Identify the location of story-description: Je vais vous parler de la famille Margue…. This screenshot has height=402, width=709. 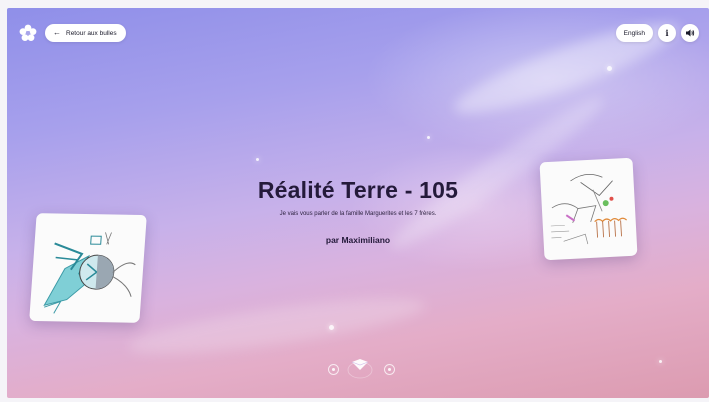
(358, 214).